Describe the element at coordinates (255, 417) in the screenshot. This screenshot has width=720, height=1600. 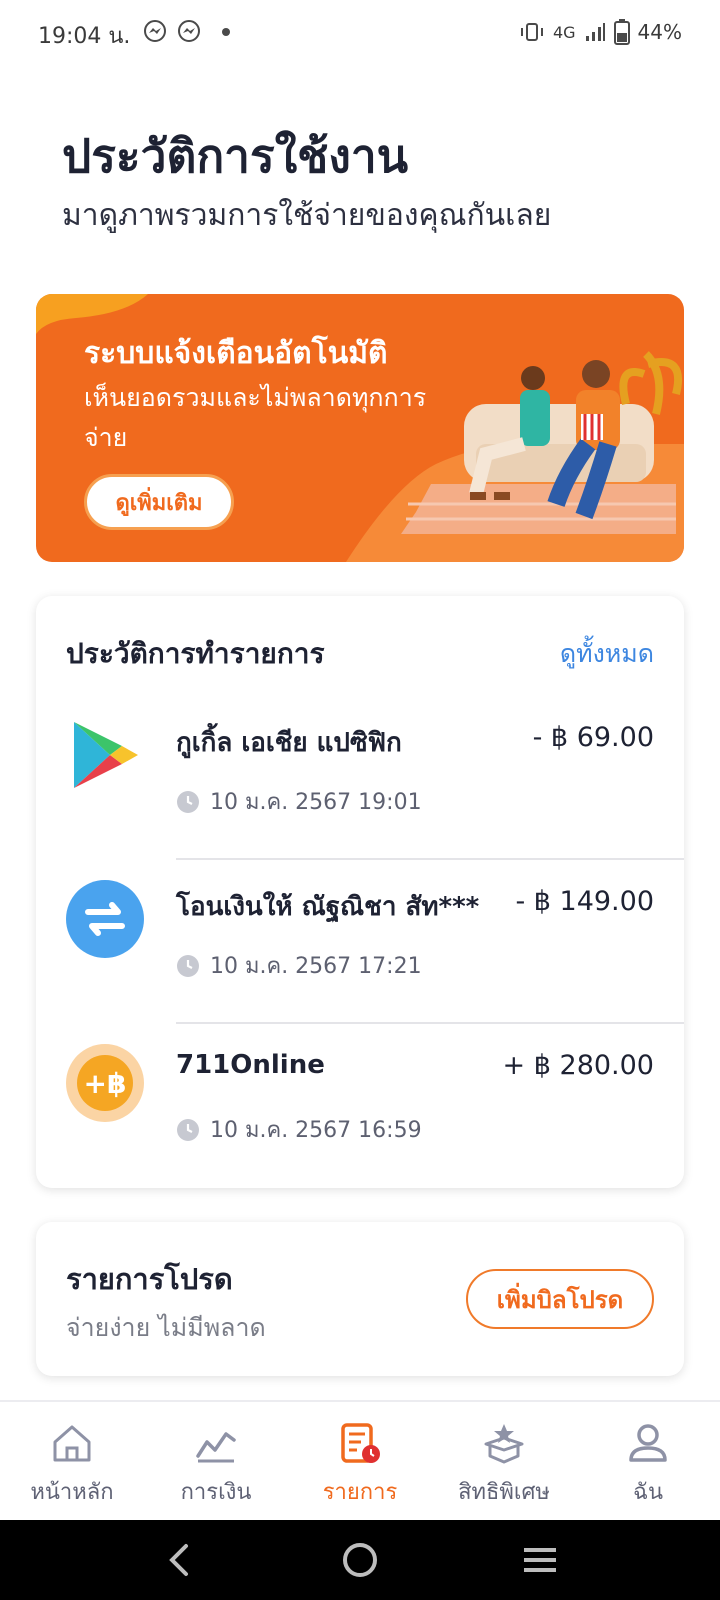
I see `banner-description: เห็นยอดรวมและไม่พลาดทุกการจ่าย` at that location.